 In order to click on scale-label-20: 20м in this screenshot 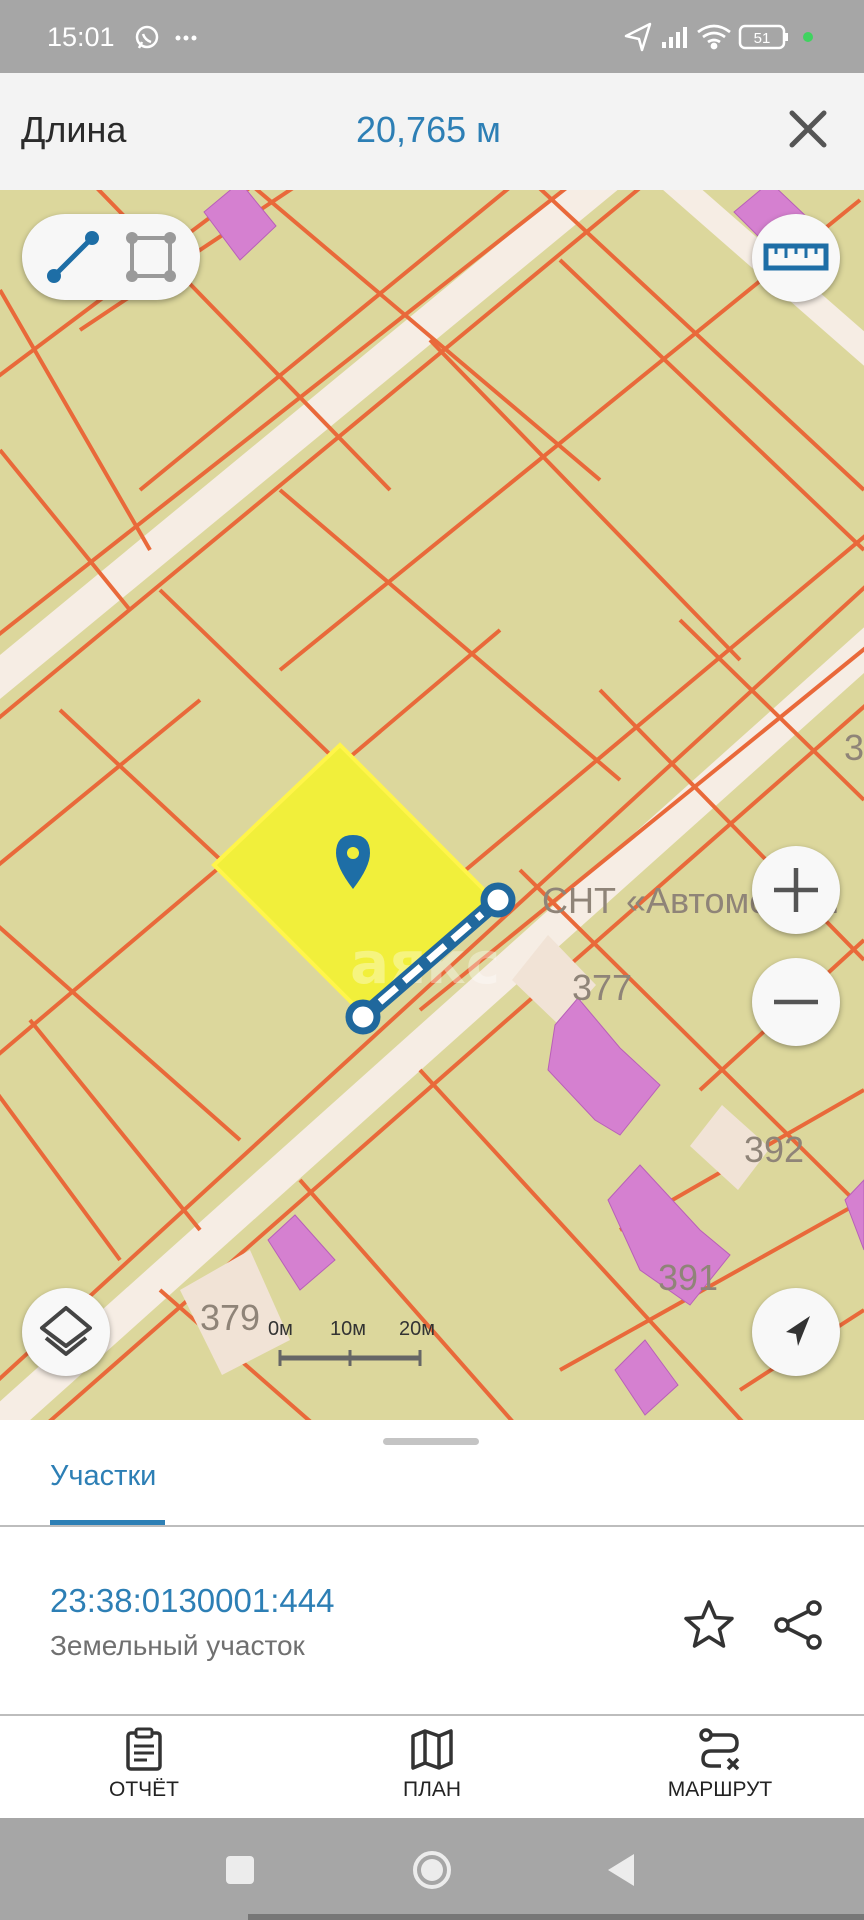, I will do `click(417, 1329)`.